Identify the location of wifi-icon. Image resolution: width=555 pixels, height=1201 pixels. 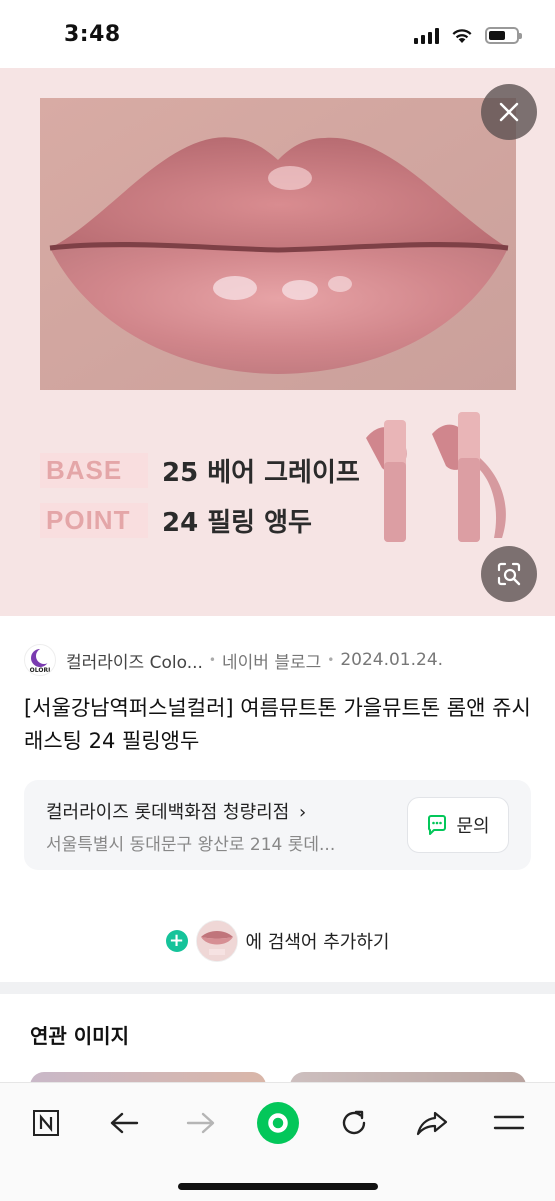
(462, 35).